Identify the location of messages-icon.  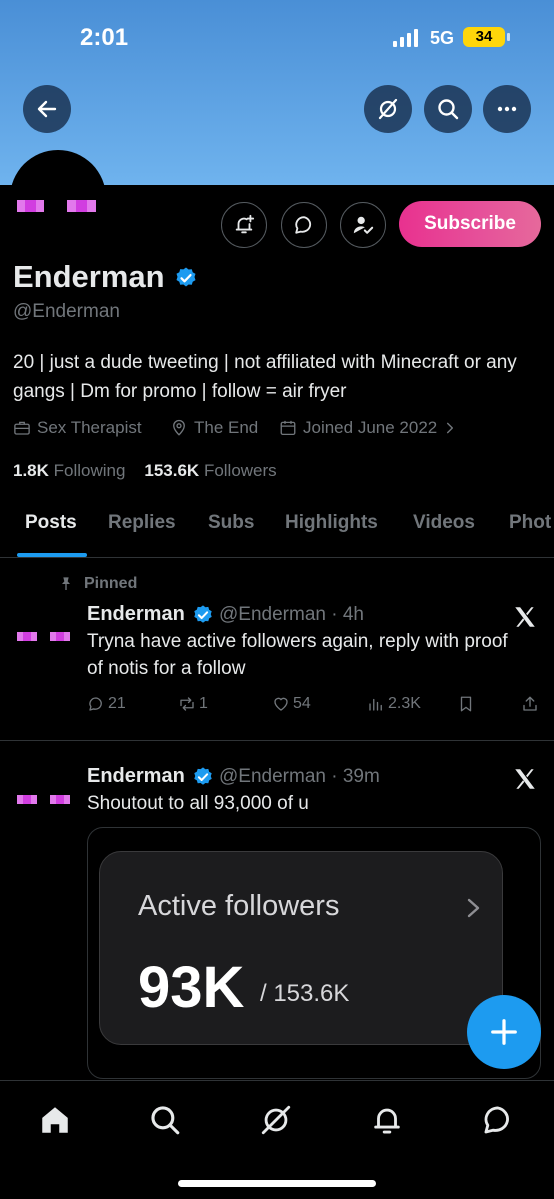
(496, 1120).